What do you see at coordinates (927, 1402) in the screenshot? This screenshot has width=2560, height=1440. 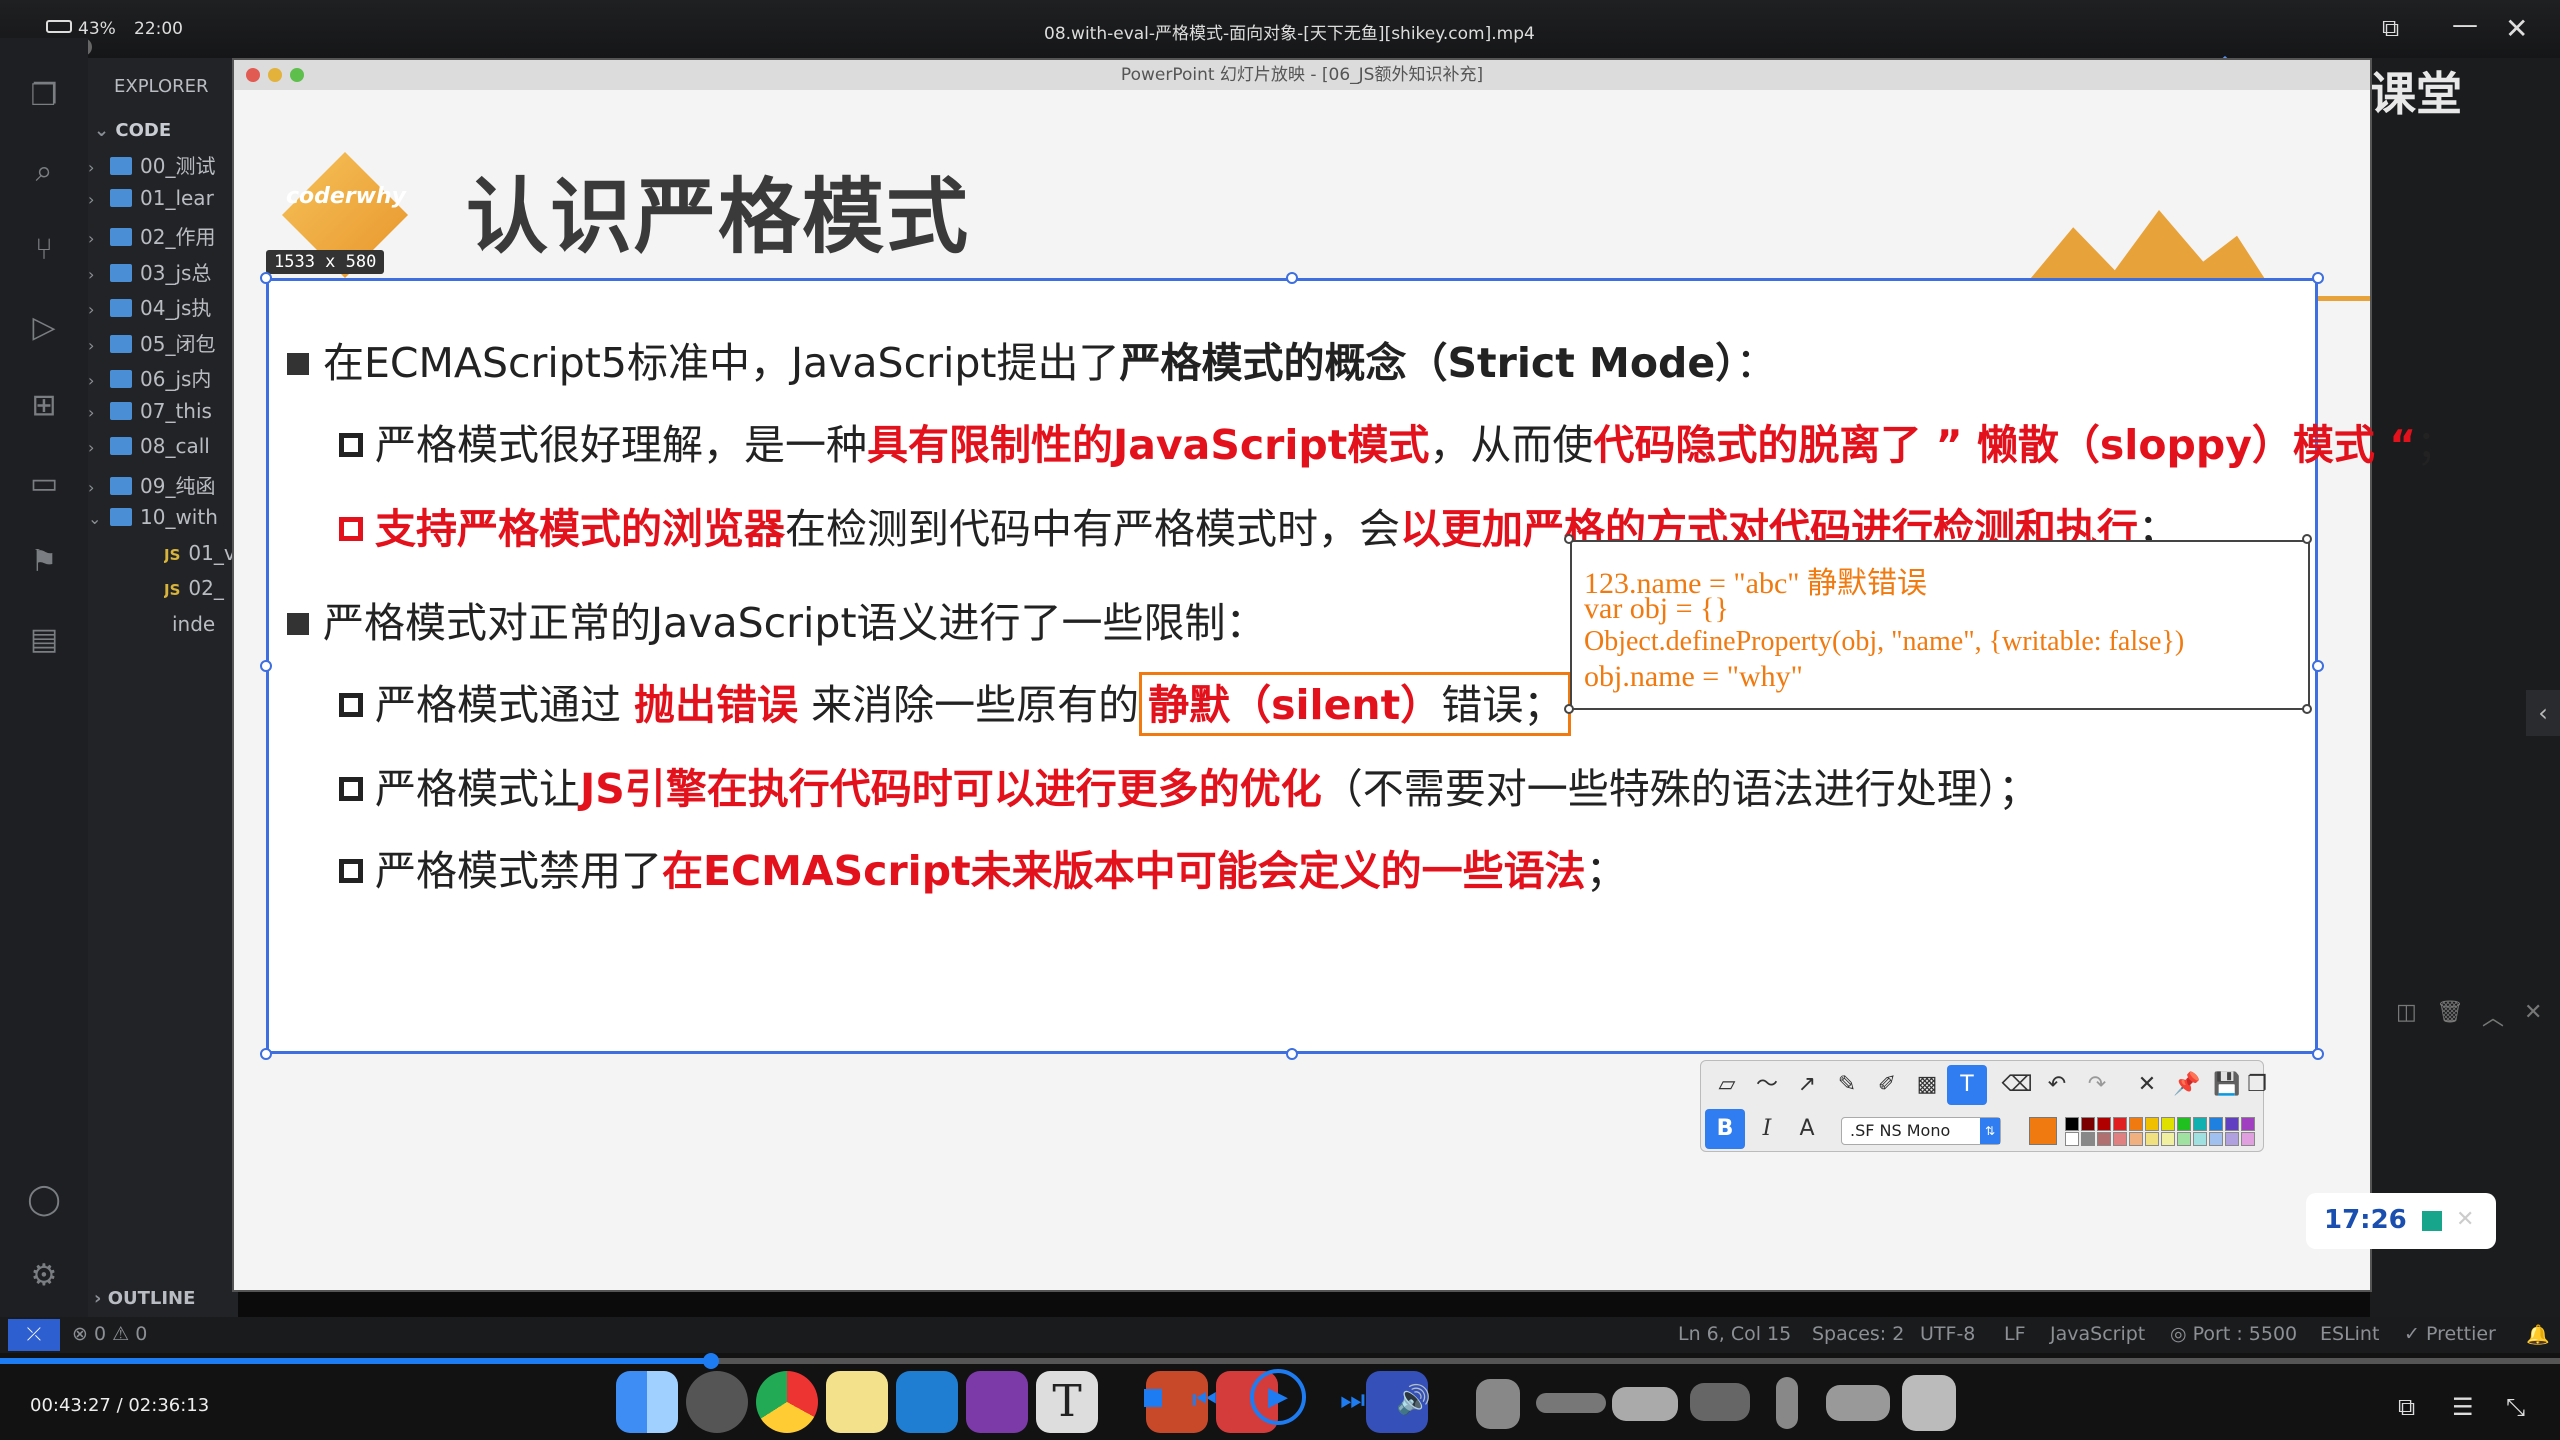 I see `vscode-icon` at bounding box center [927, 1402].